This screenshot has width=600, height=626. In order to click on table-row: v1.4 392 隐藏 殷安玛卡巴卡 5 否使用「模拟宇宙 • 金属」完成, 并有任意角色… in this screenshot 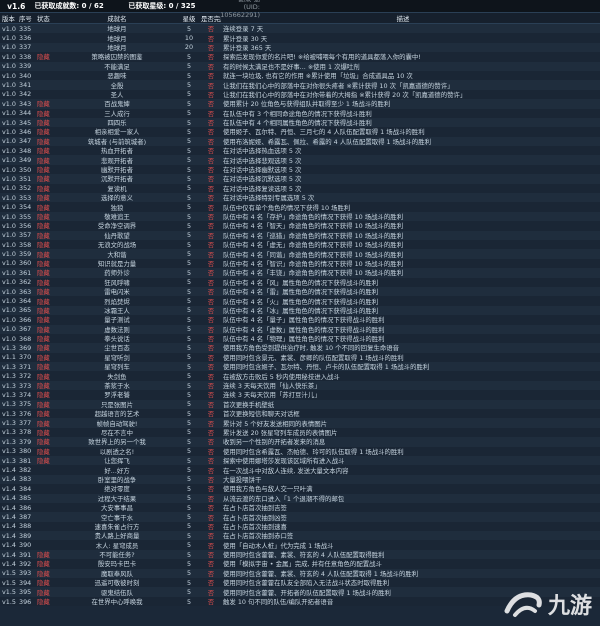, I will do `click(300, 564)`.